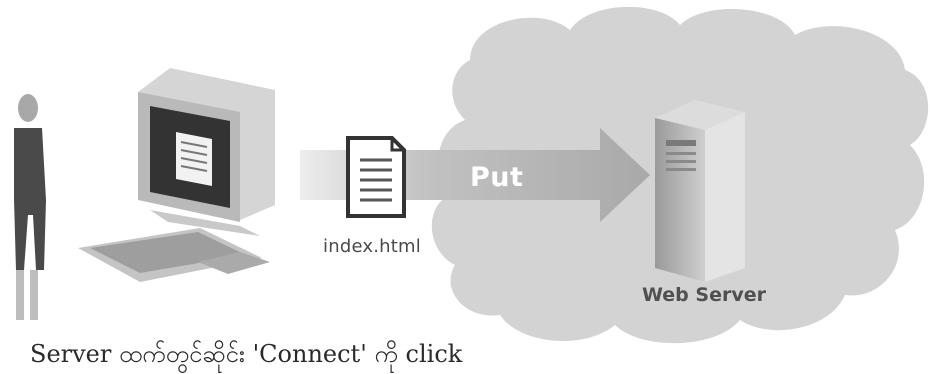 Image resolution: width=932 pixels, height=374 pixels. Describe the element at coordinates (372, 246) in the screenshot. I see `file-label: index.html` at that location.